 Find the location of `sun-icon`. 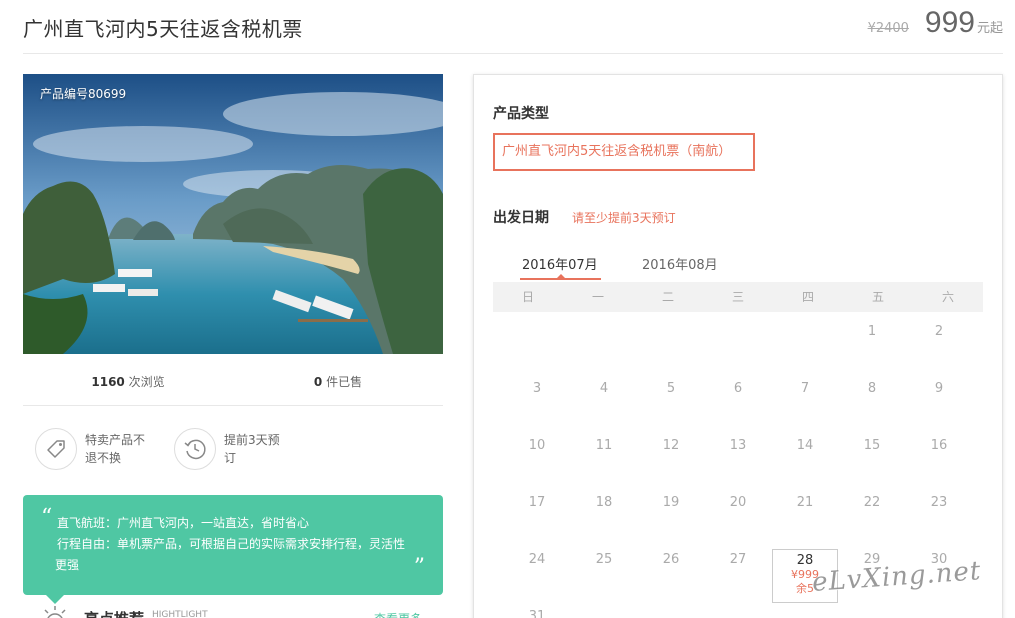

sun-icon is located at coordinates (55, 611).